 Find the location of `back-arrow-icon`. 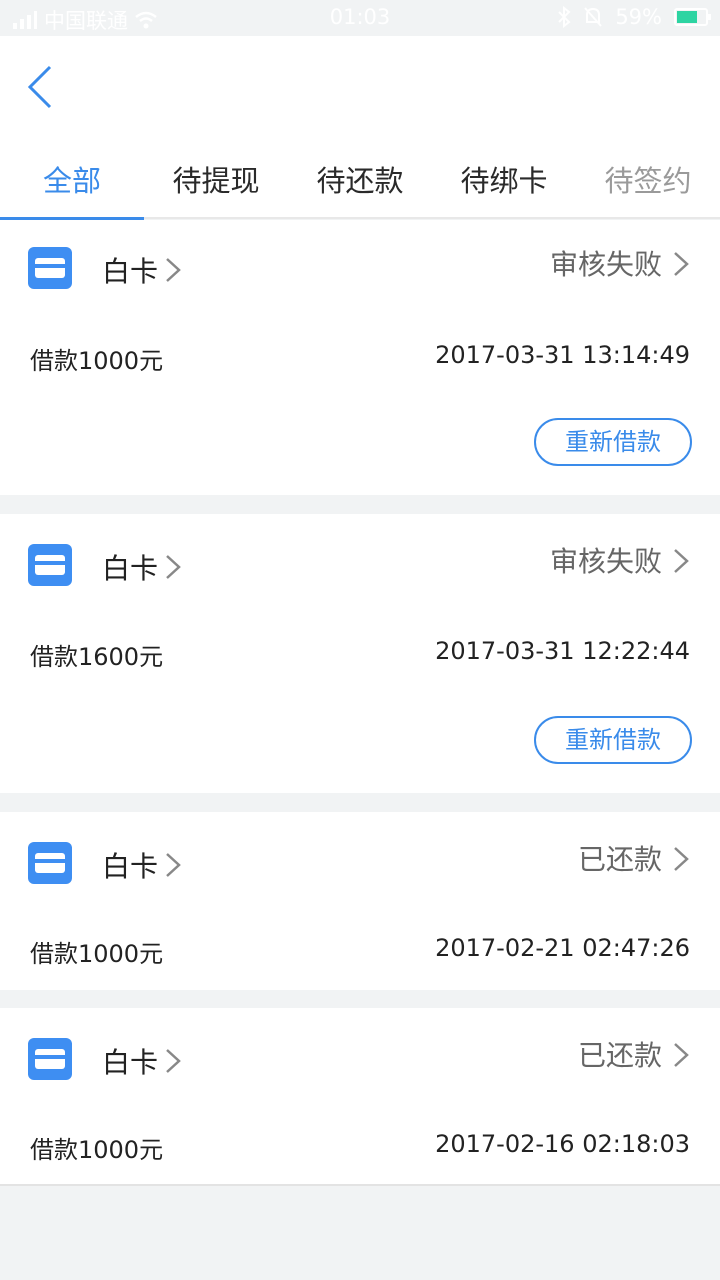

back-arrow-icon is located at coordinates (39, 87).